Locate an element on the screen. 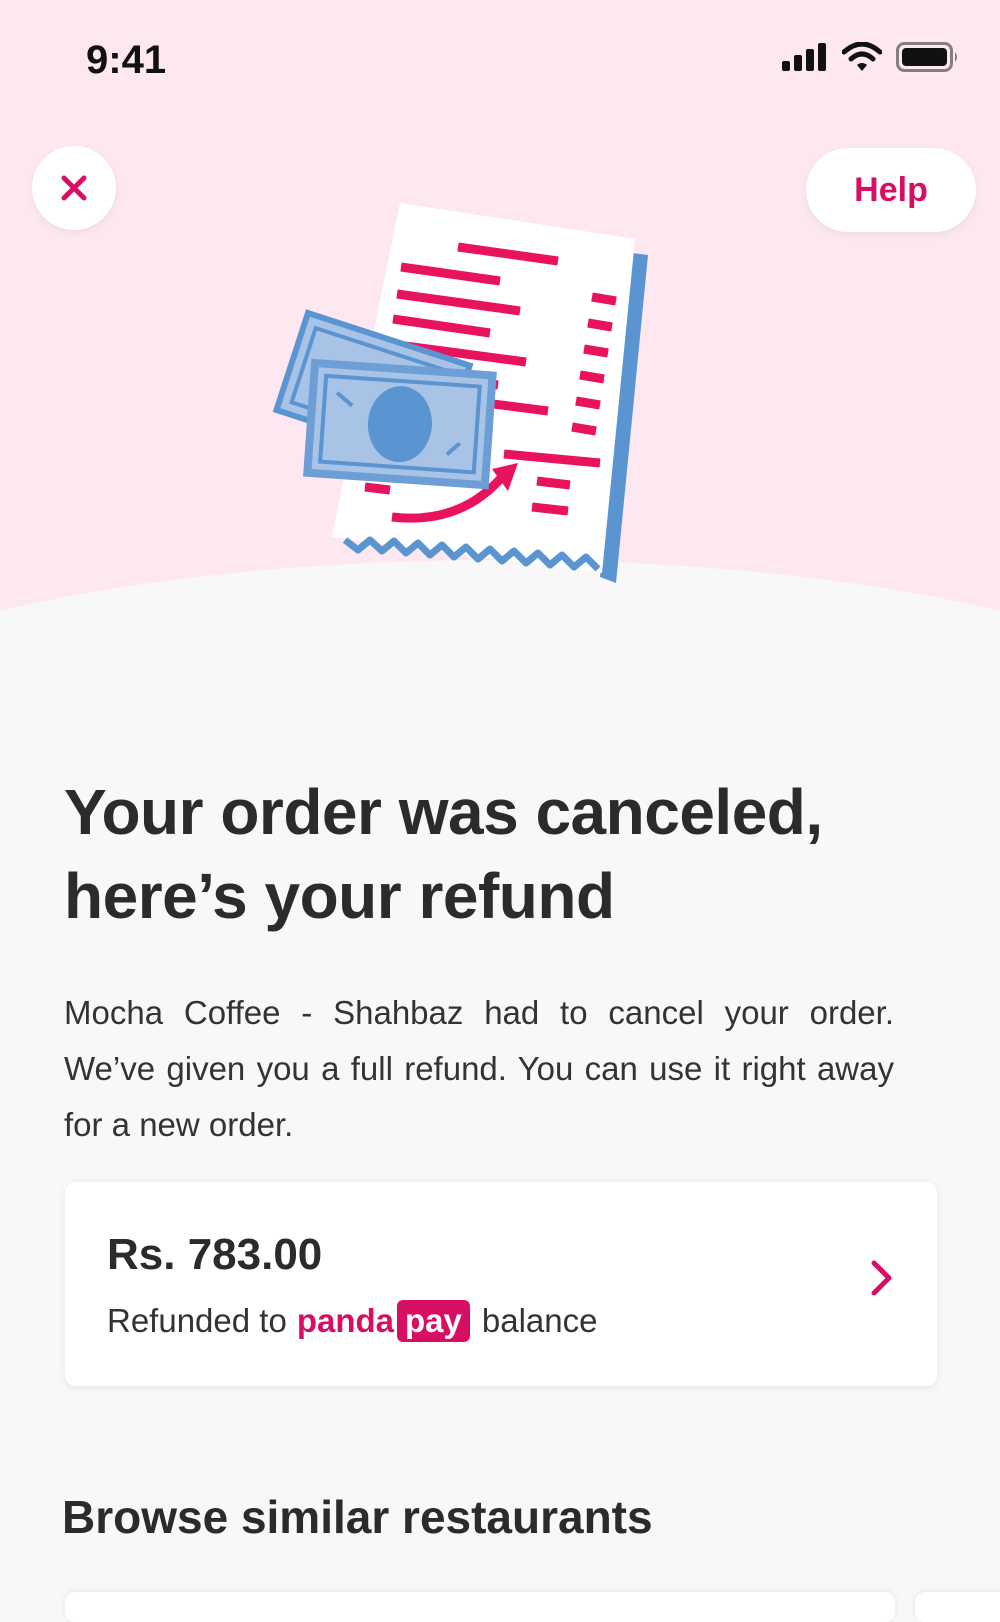 This screenshot has height=1622, width=1000. help-button: Help is located at coordinates (891, 190).